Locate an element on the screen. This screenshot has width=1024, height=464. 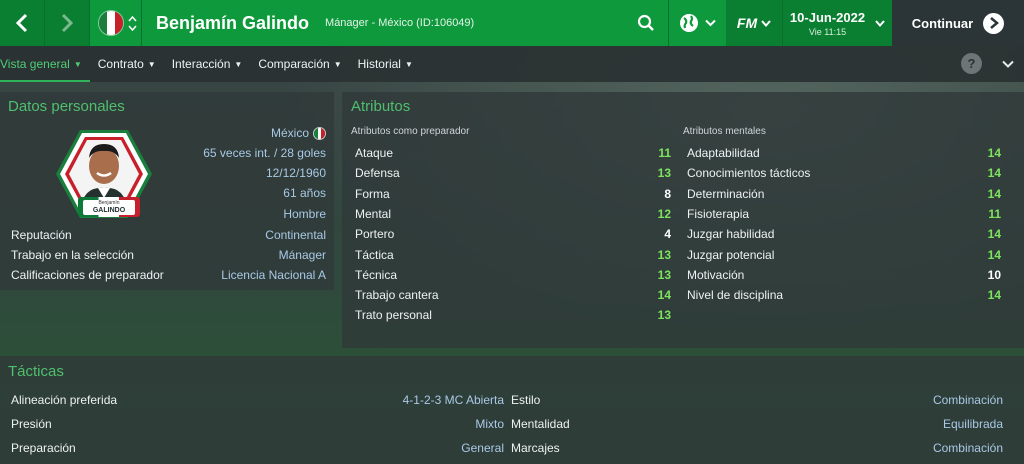
age-value: 61 años is located at coordinates (304, 193).